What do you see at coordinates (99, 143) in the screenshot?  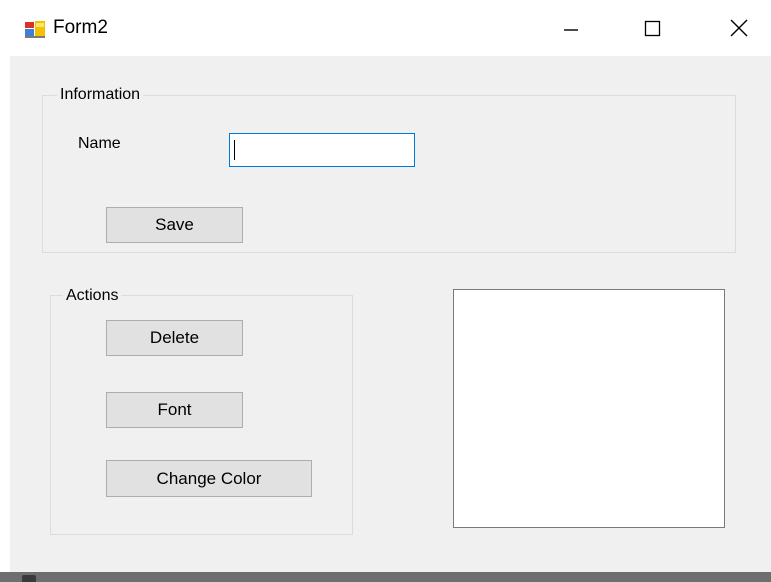 I see `name-label: Name` at bounding box center [99, 143].